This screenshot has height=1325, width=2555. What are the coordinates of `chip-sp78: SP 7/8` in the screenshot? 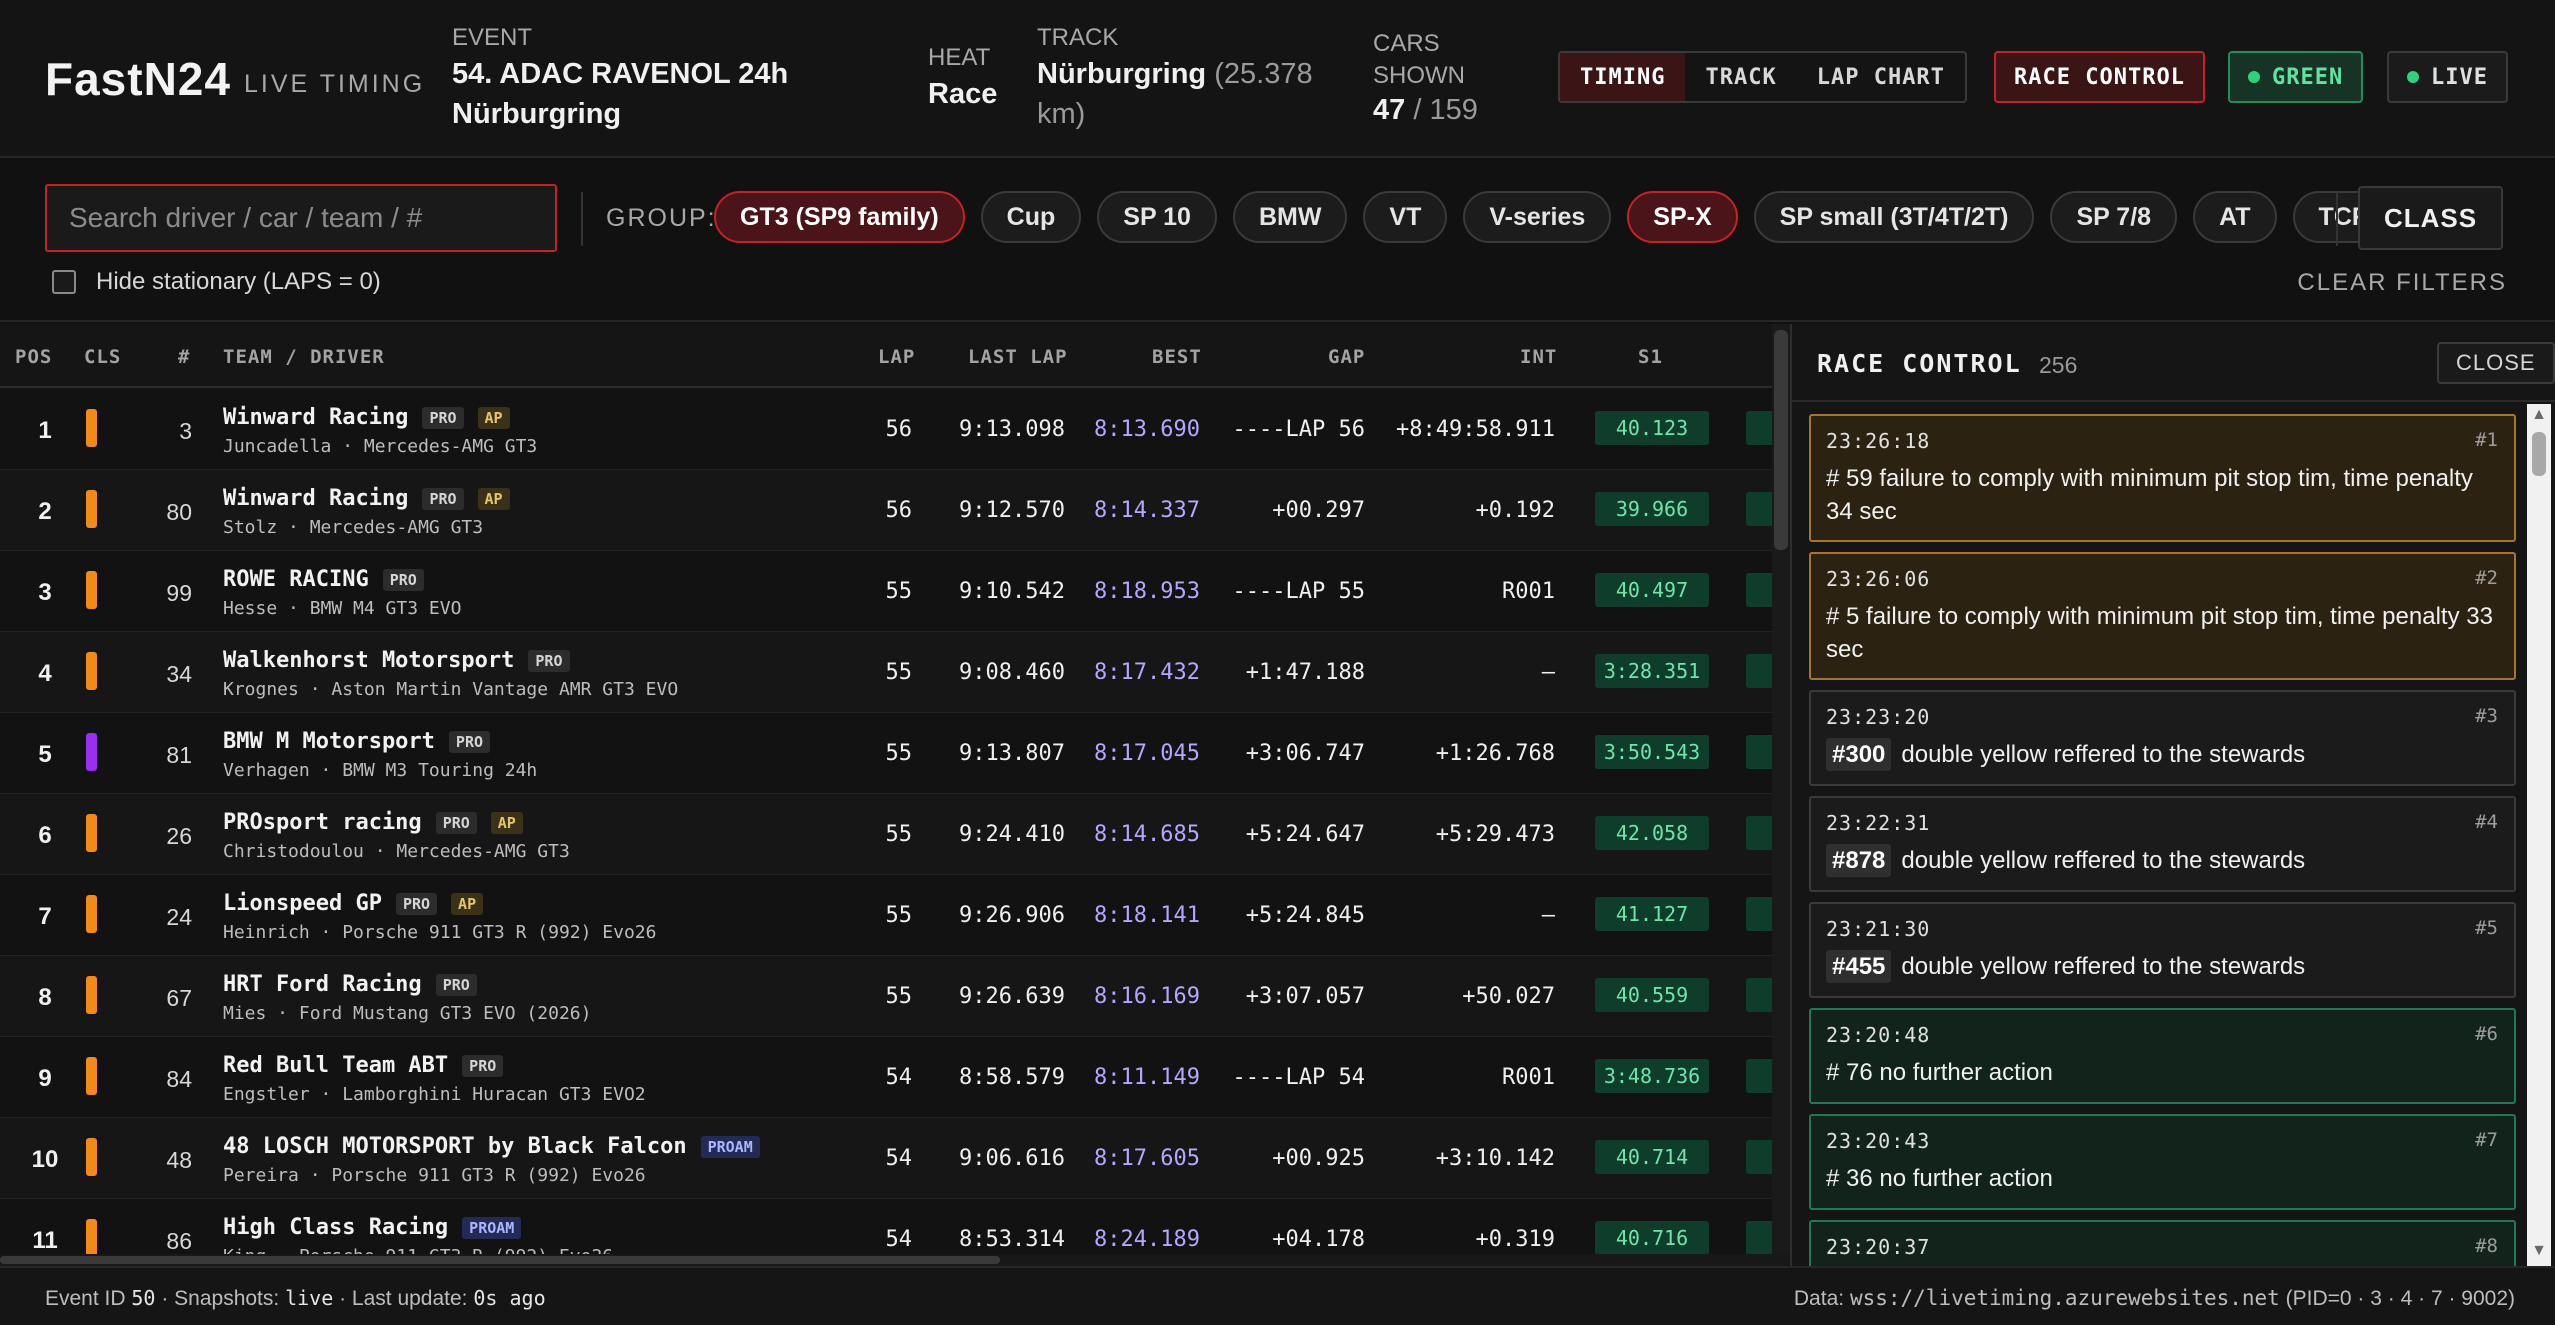 It's located at (2114, 217).